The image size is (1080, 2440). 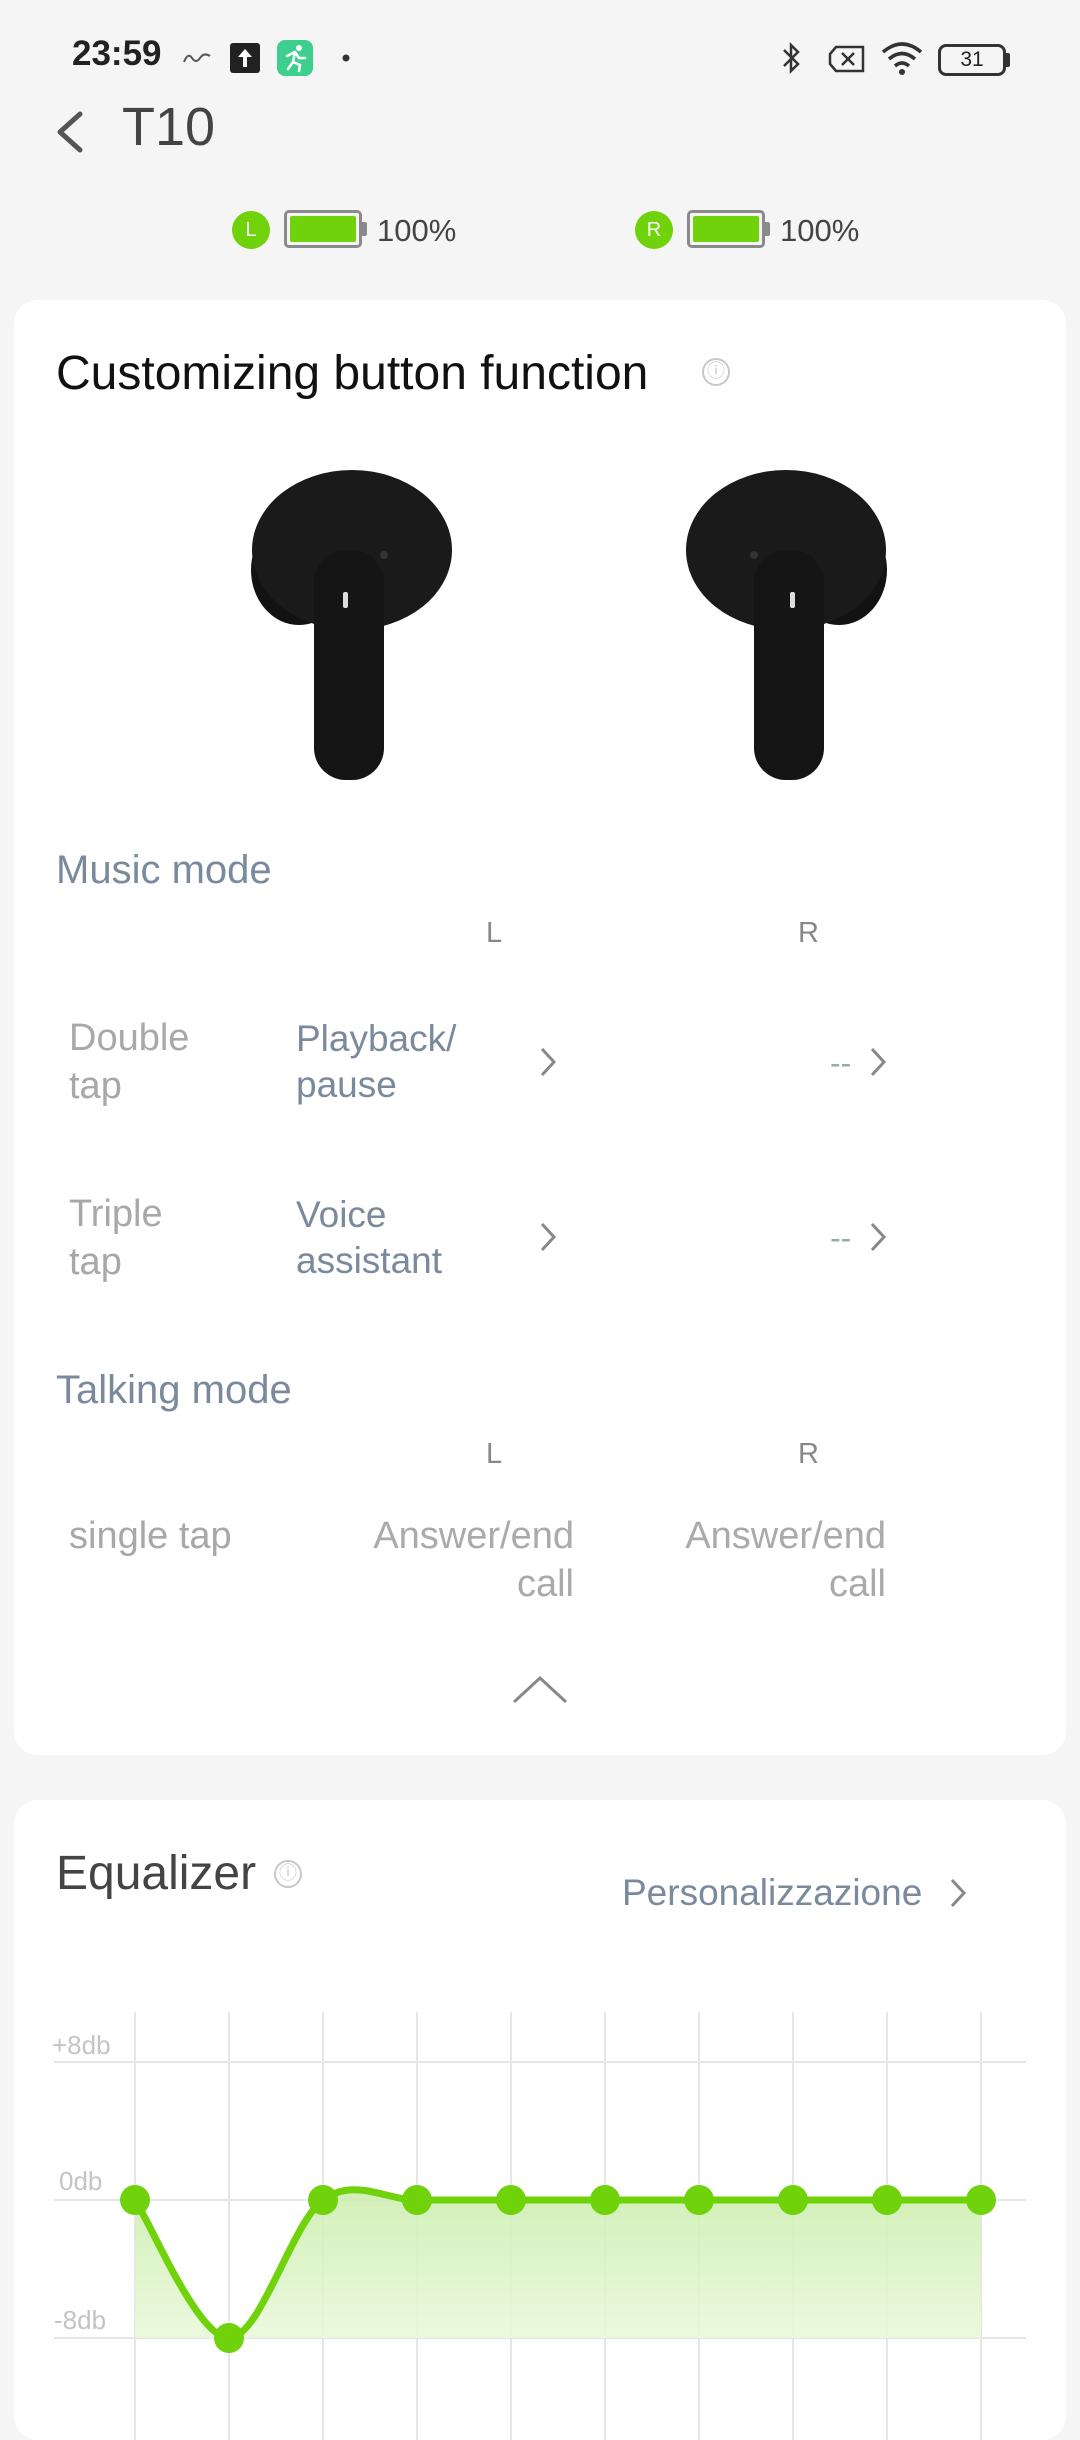 What do you see at coordinates (785, 1560) in the screenshot?
I see `single-tap-right-action: Answer/end call` at bounding box center [785, 1560].